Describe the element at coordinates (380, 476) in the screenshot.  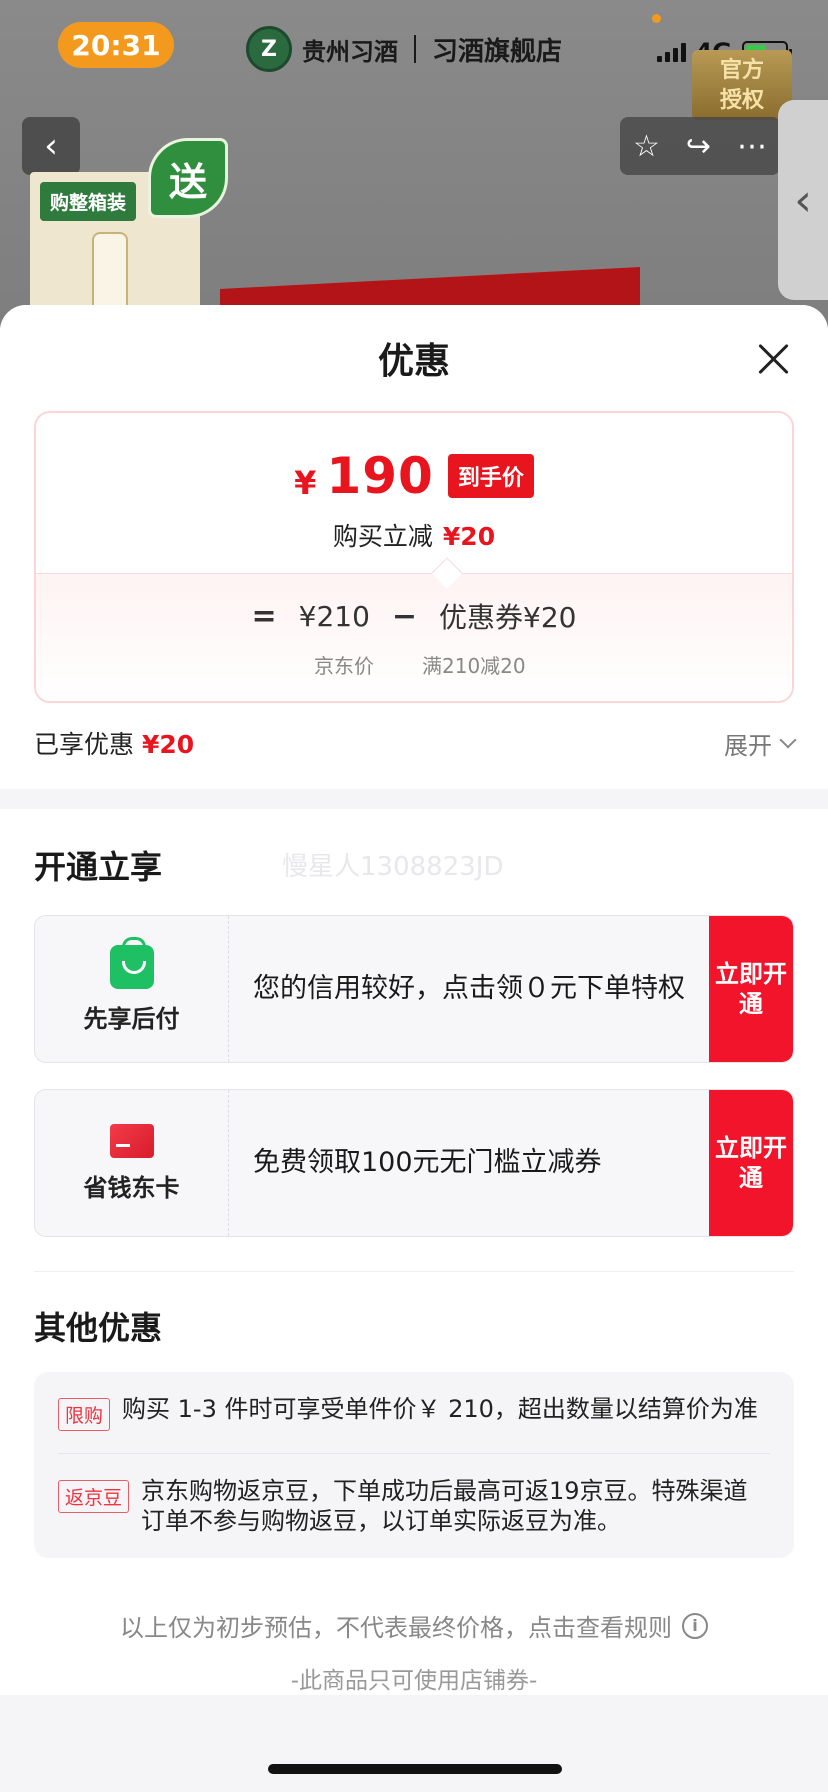
I see `final-price: 190` at that location.